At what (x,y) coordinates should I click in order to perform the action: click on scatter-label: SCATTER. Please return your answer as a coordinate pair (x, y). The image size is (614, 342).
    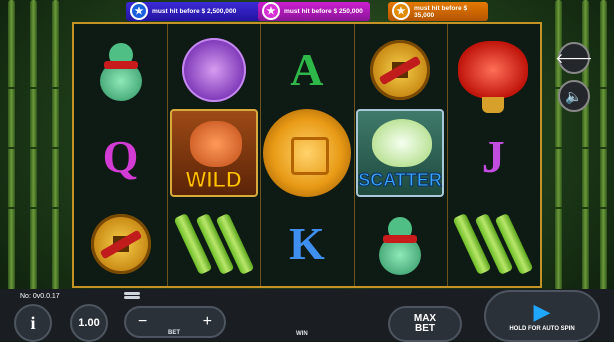
    Looking at the image, I should click on (400, 180).